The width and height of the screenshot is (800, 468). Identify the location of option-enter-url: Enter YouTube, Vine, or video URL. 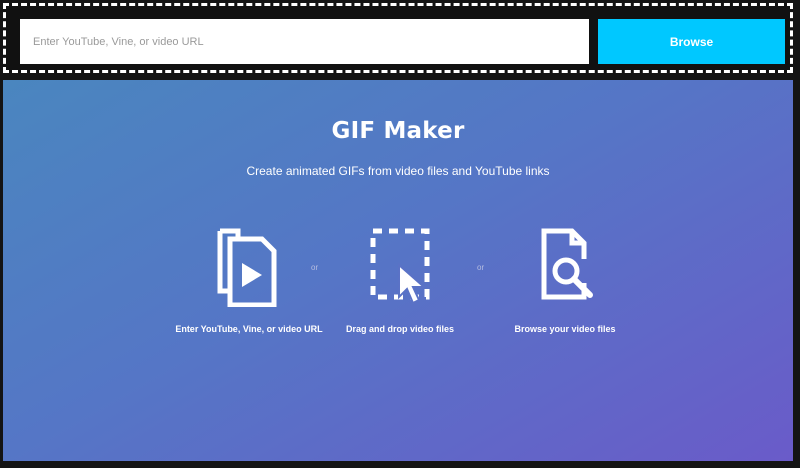
(249, 280).